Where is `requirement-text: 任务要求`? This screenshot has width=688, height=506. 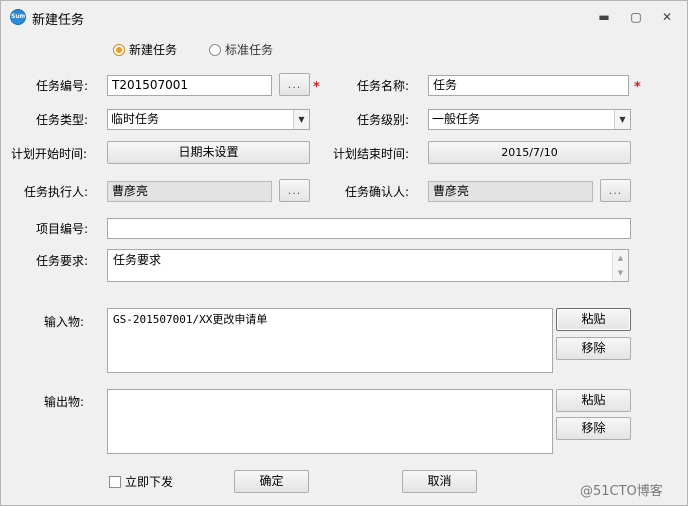
requirement-text: 任务要求 is located at coordinates (137, 260).